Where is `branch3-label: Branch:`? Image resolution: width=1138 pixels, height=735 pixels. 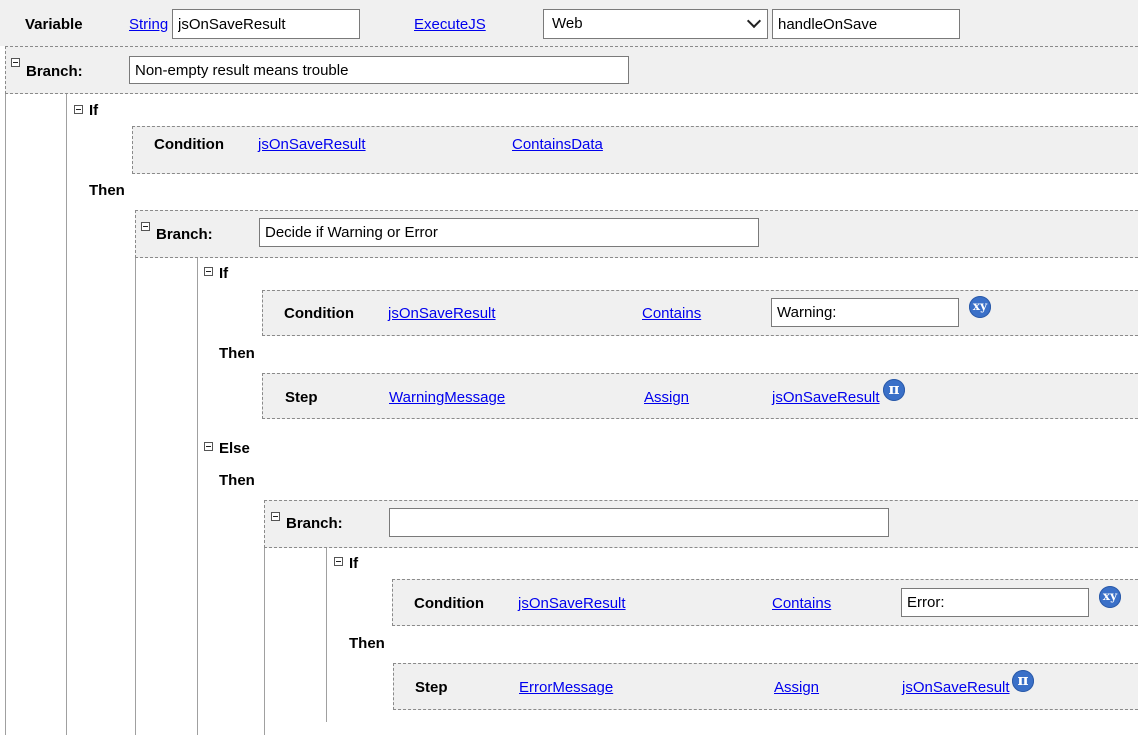
branch3-label: Branch: is located at coordinates (314, 523).